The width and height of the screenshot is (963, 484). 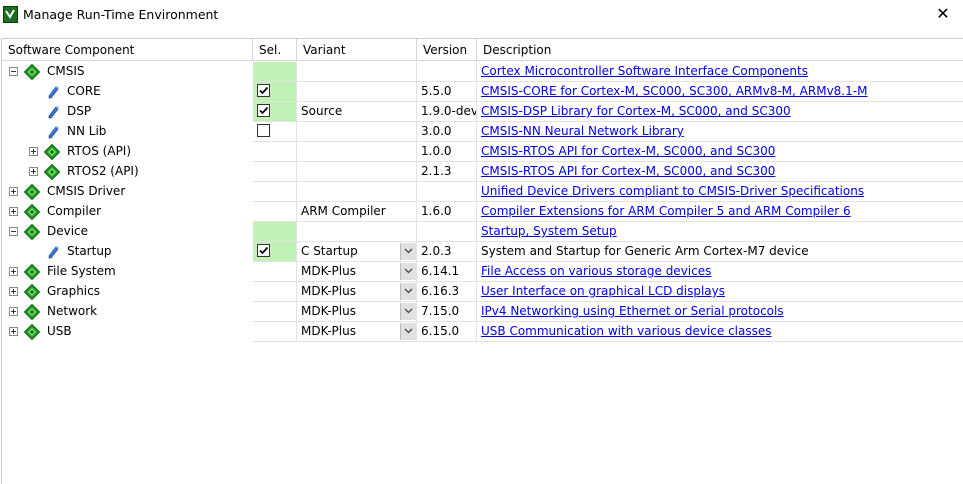 I want to click on component-label: RTOS (API), so click(x=99, y=151).